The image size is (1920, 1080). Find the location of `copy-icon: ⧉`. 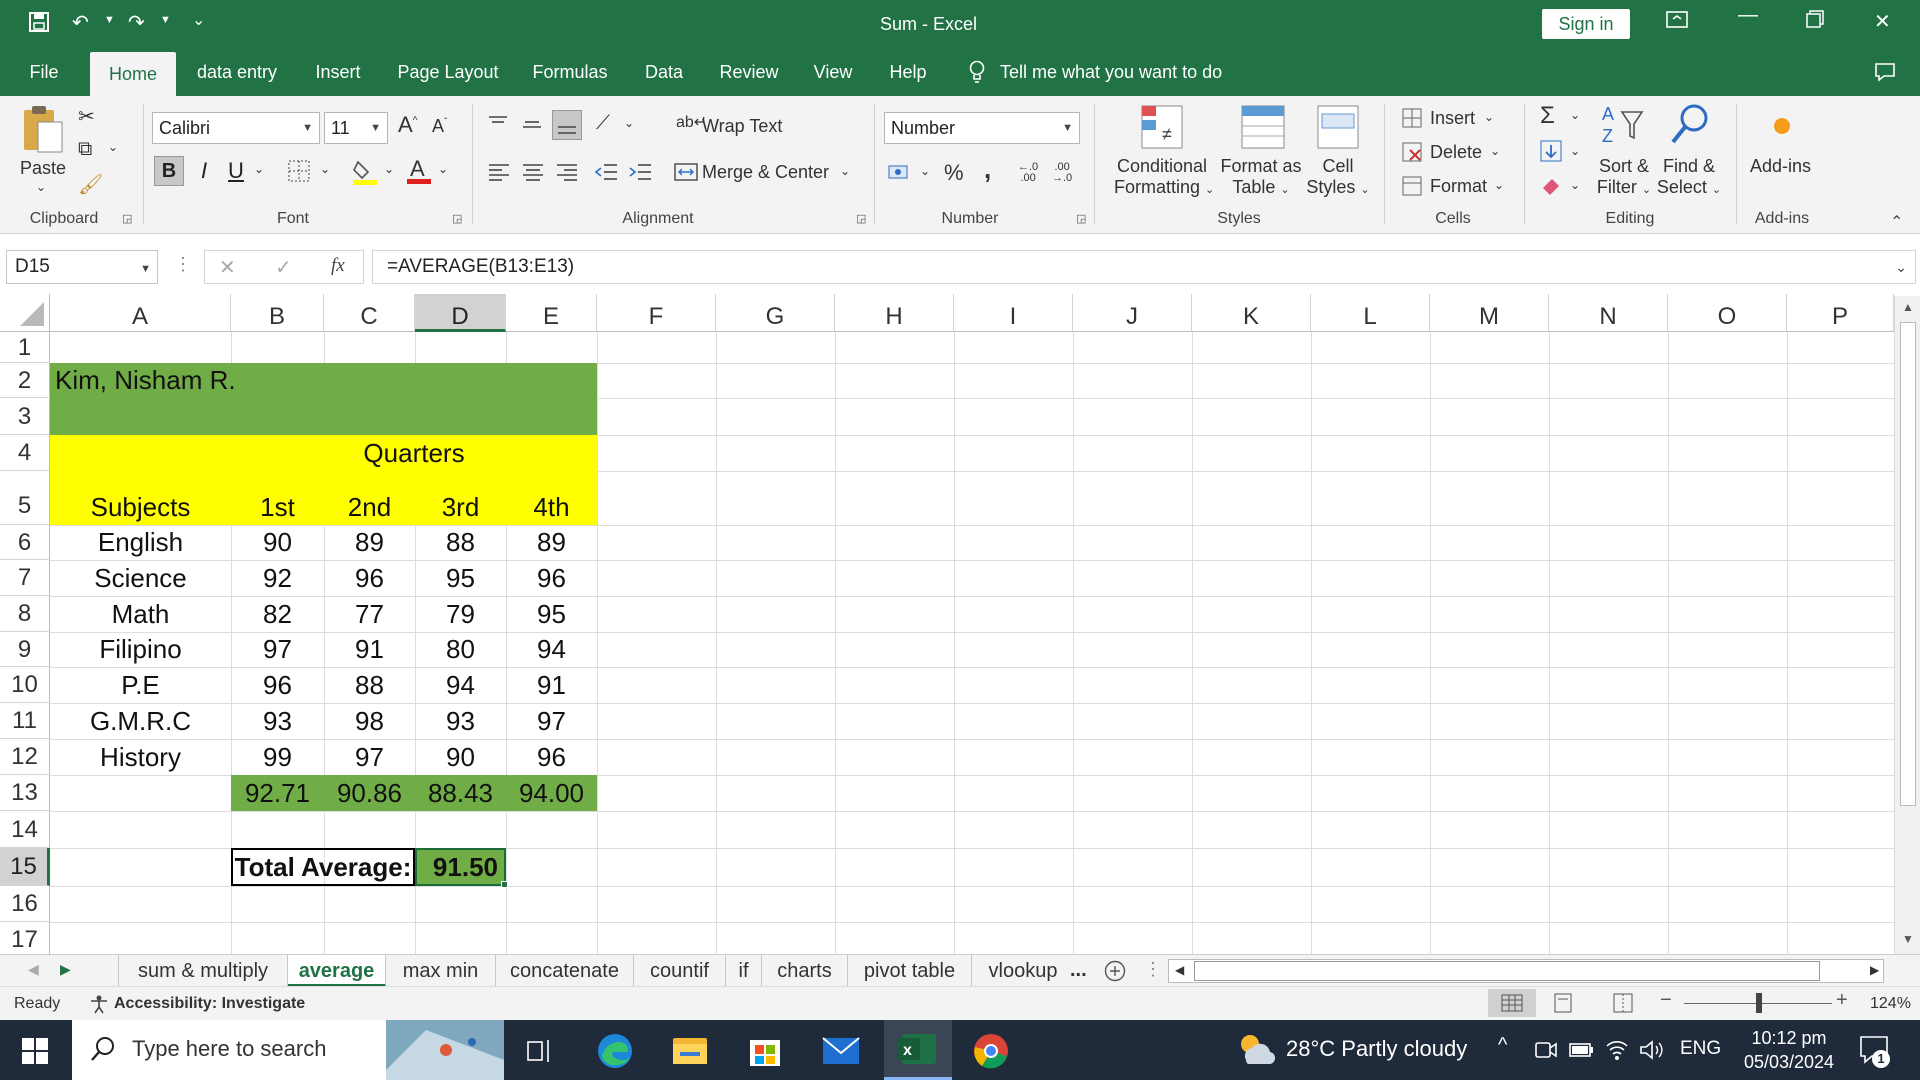

copy-icon: ⧉ is located at coordinates (85, 149).